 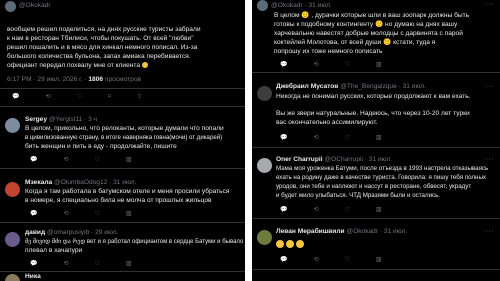 I want to click on reply-author-name: Ника, so click(x=33, y=276).